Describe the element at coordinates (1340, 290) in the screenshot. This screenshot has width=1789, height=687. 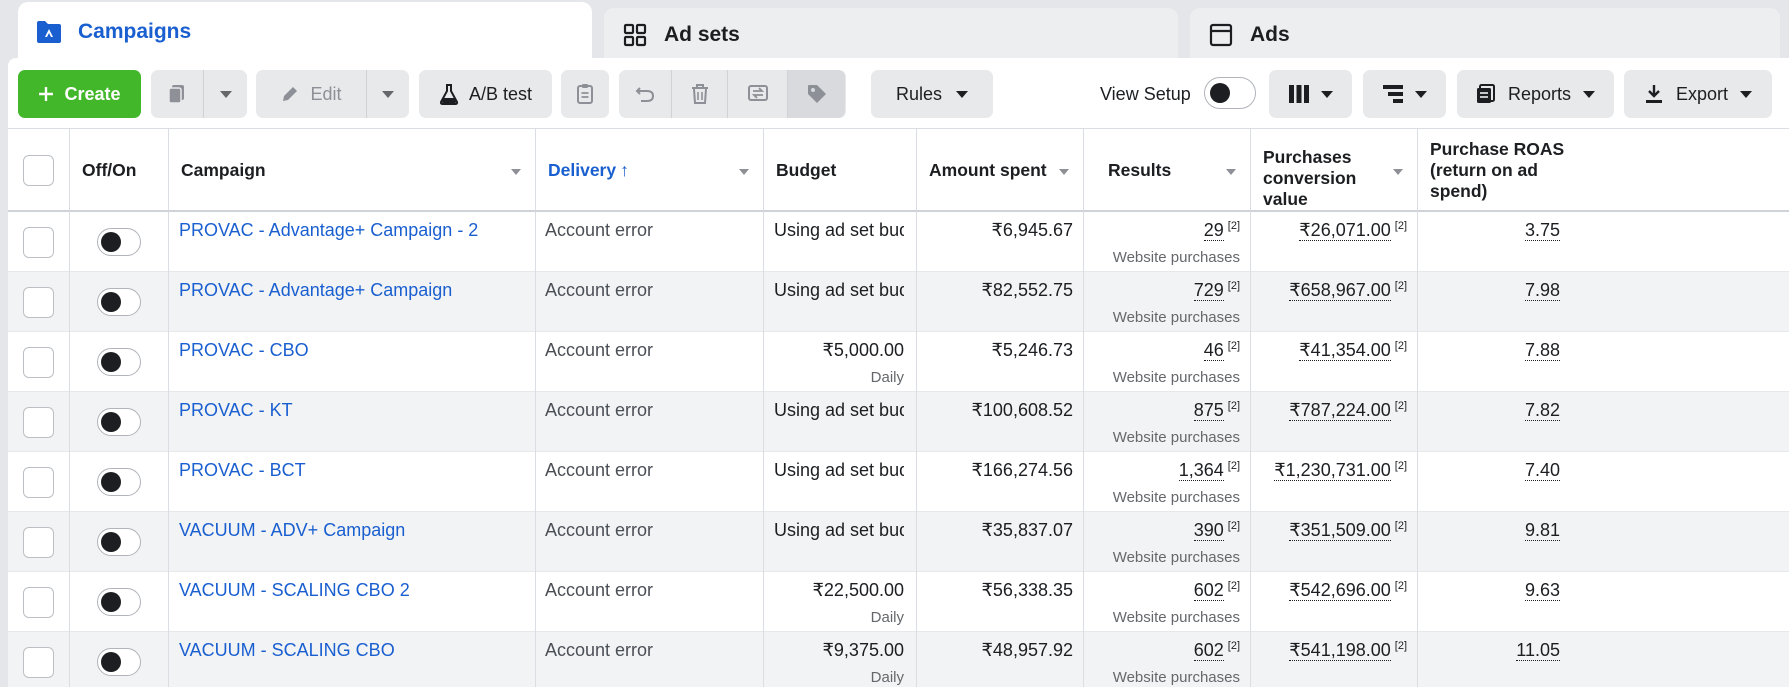
I see `purchases-value: ₹658,967.00` at that location.